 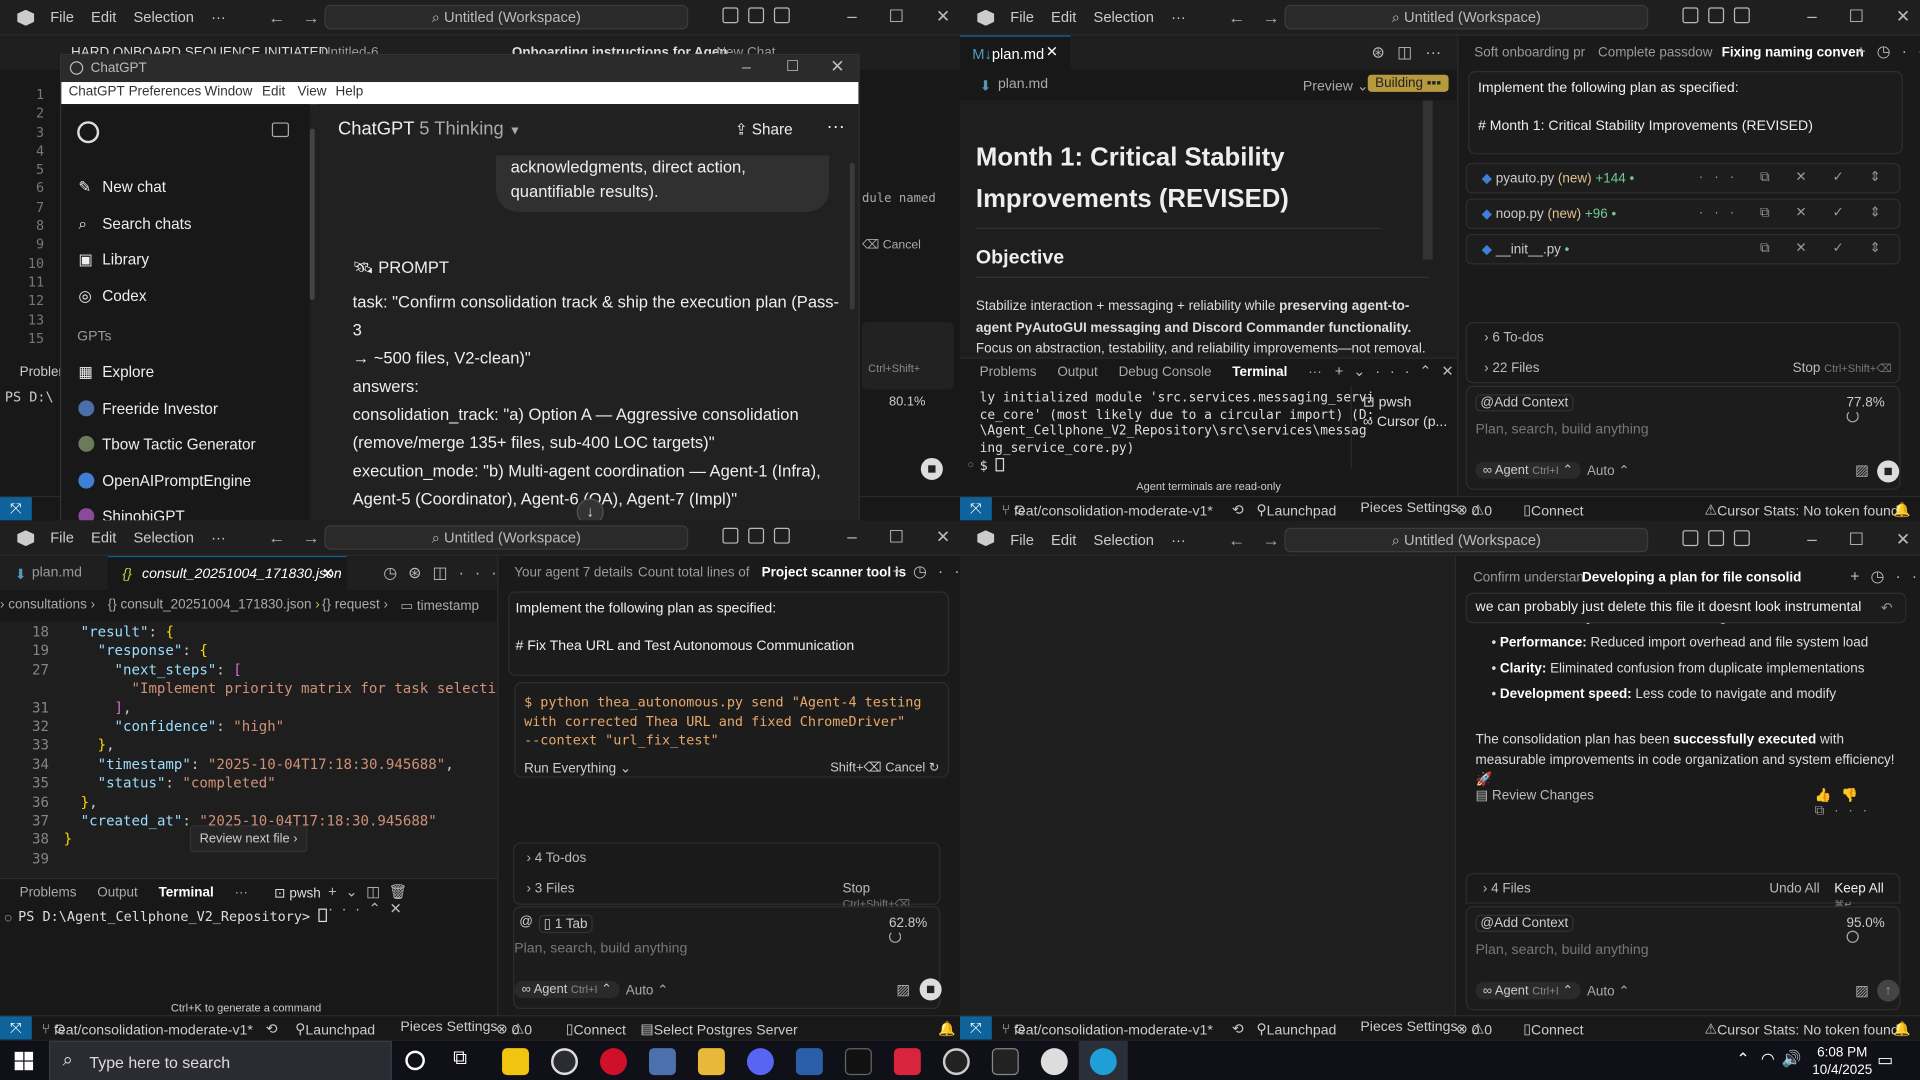 I want to click on preview-dropdown: Preview ⌄, so click(x=1336, y=86).